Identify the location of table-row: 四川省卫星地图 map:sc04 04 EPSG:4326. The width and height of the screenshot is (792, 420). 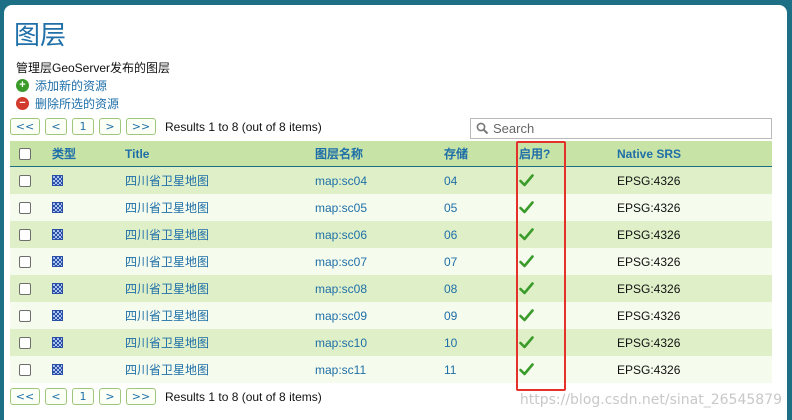
(391, 180).